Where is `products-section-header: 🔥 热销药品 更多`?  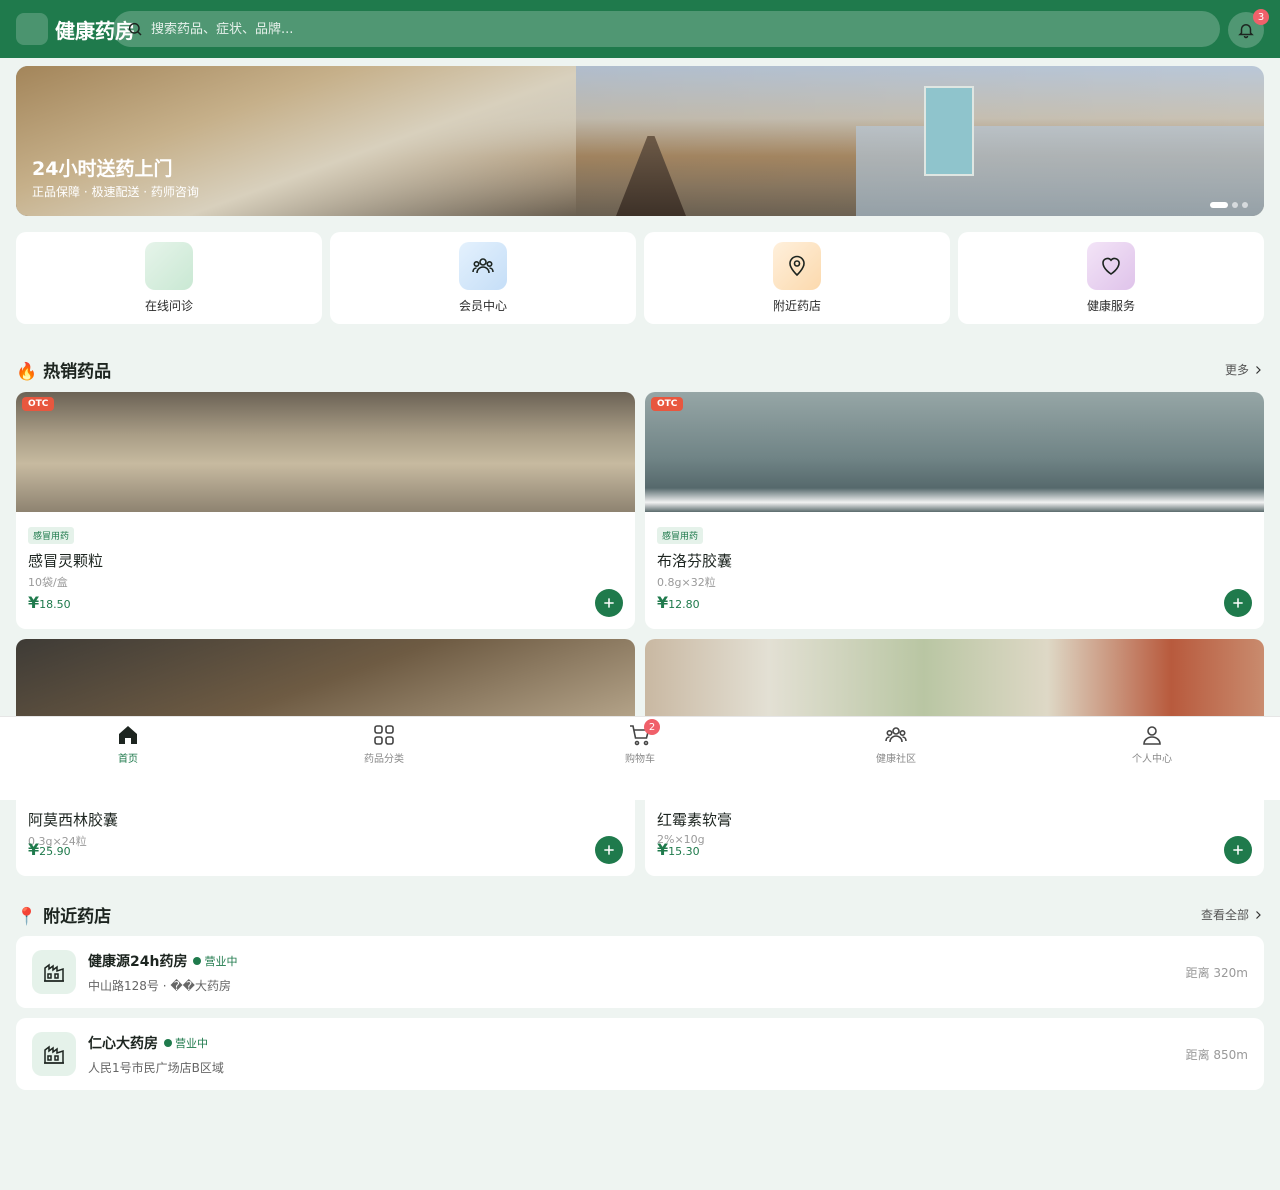 products-section-header: 🔥 热销药品 更多 is located at coordinates (640, 369).